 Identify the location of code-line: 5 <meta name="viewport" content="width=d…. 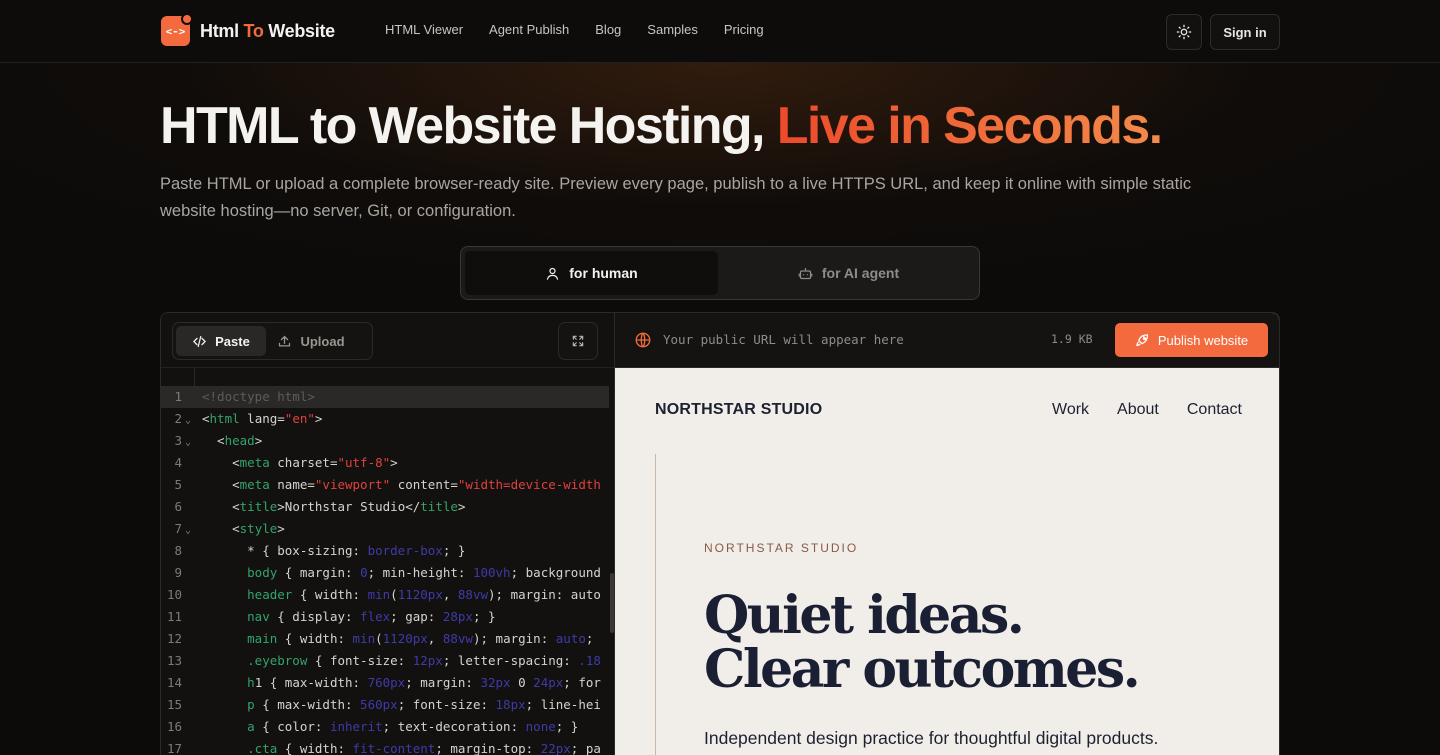
(385, 485).